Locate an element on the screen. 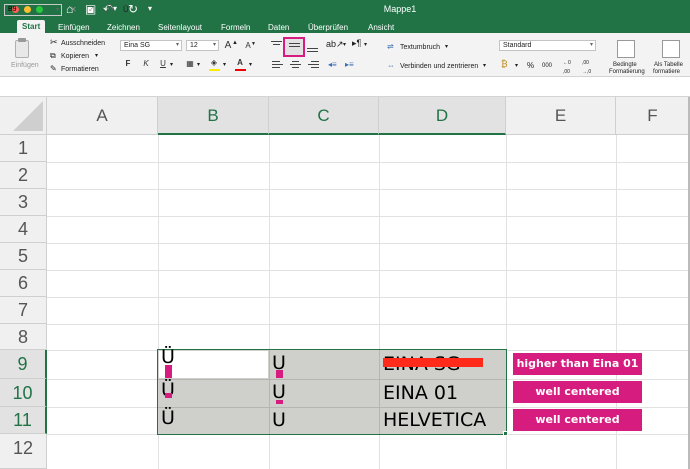  decrease-indent-icon: ◂≡ is located at coordinates (332, 64).